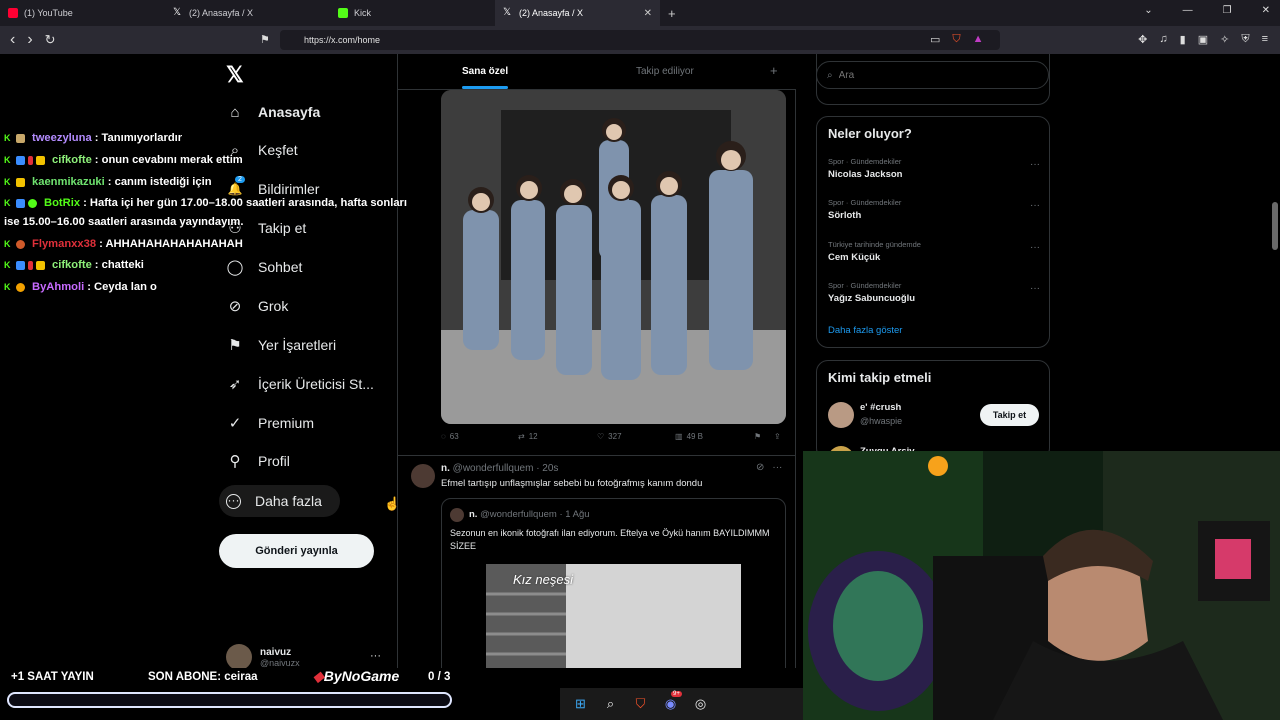  I want to click on verified-badge-icon, so click(32, 203).